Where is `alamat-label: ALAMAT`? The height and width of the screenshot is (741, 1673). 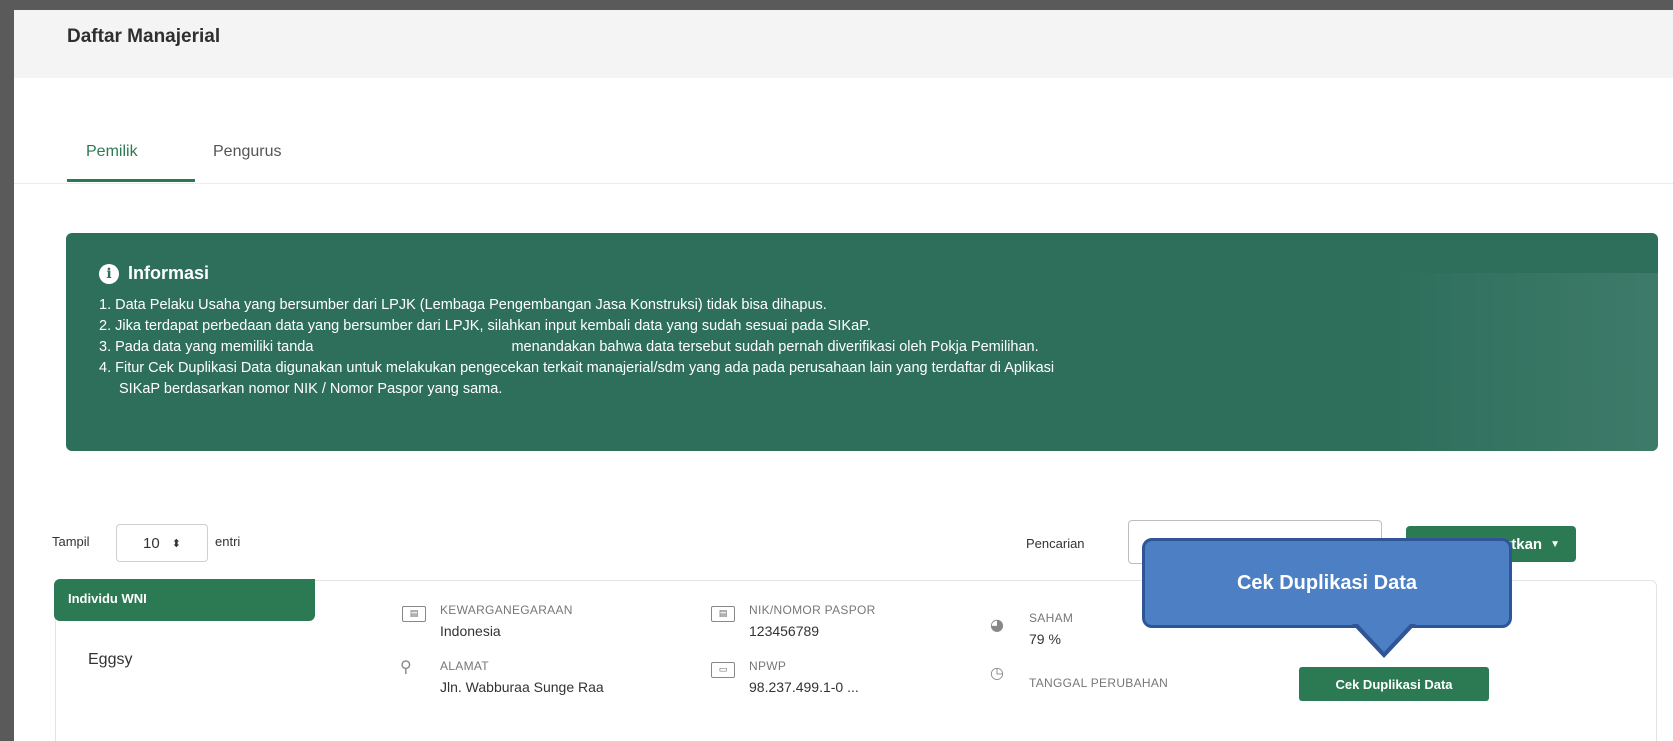 alamat-label: ALAMAT is located at coordinates (464, 666).